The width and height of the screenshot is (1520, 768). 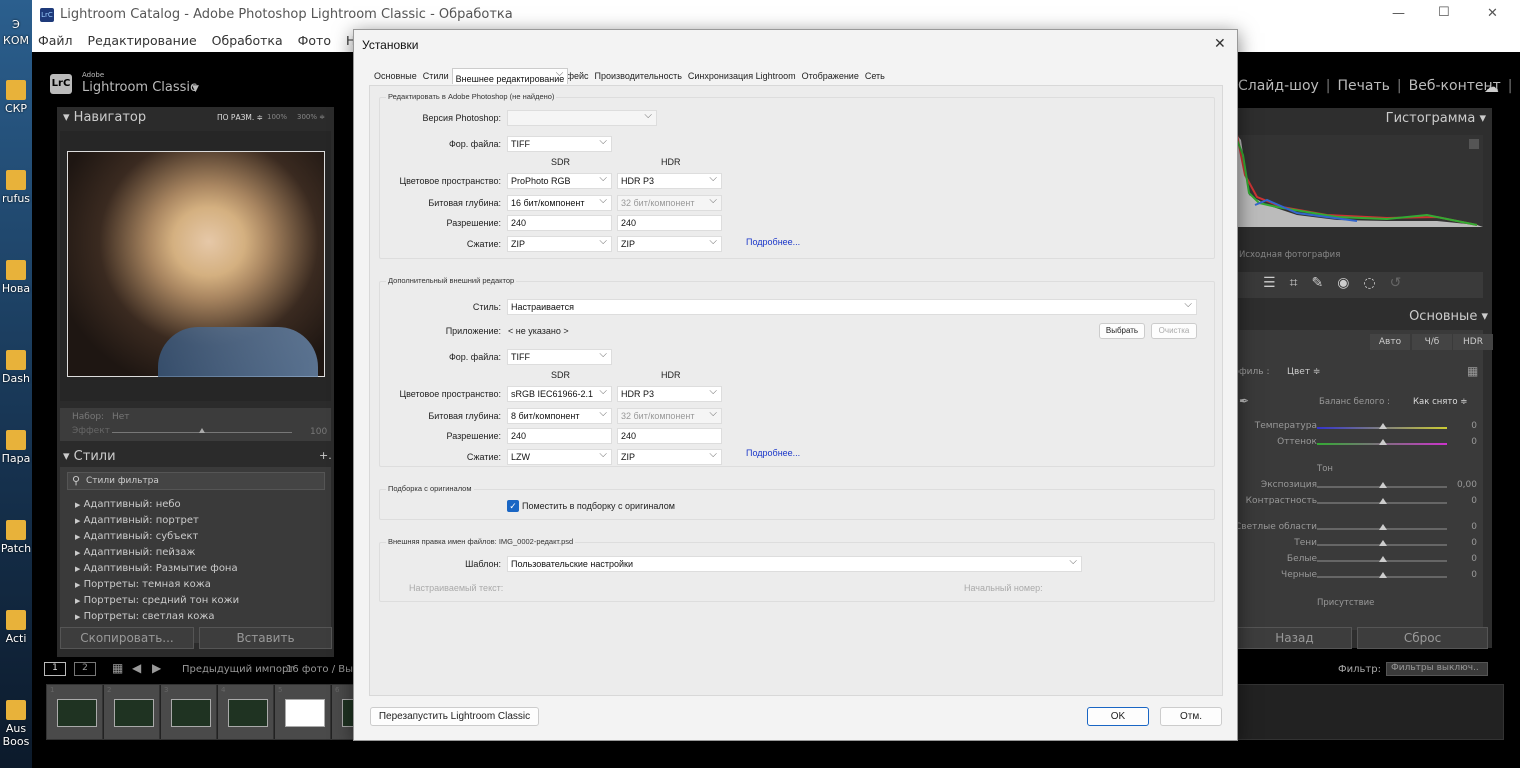 What do you see at coordinates (559, 243) in the screenshot?
I see `ps-sdr-compression-select: ZIP` at bounding box center [559, 243].